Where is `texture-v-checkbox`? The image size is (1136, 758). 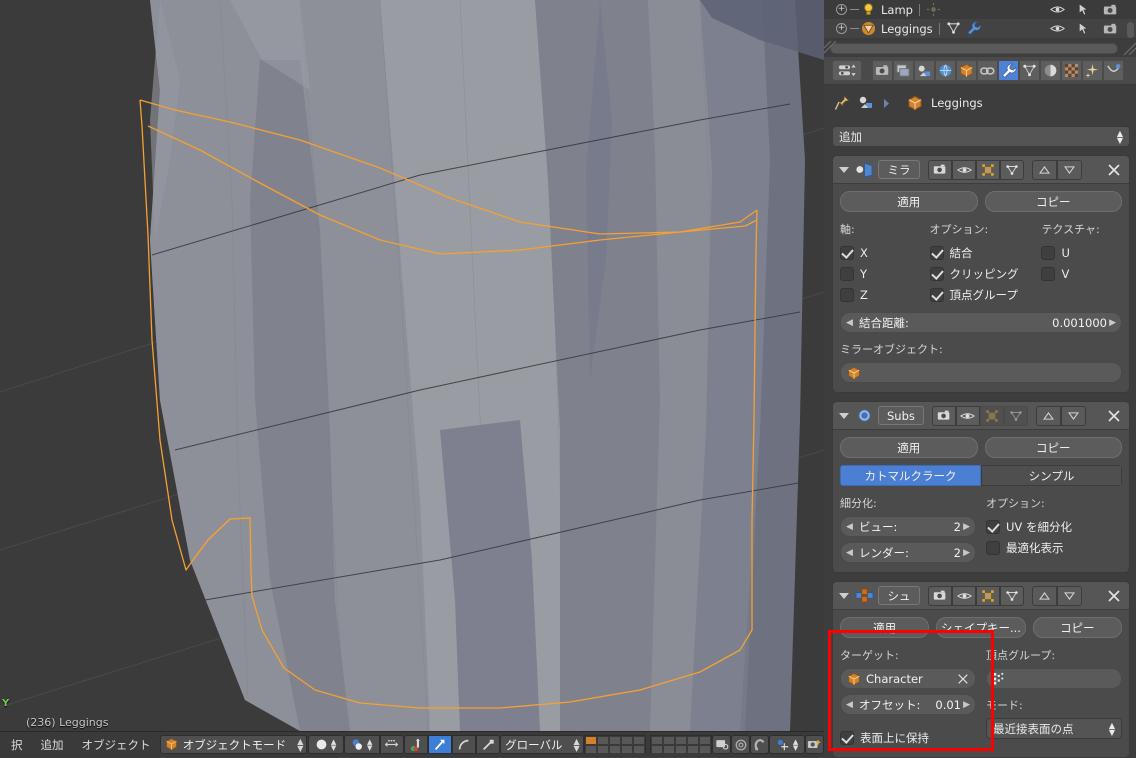
texture-v-checkbox is located at coordinates (1048, 273).